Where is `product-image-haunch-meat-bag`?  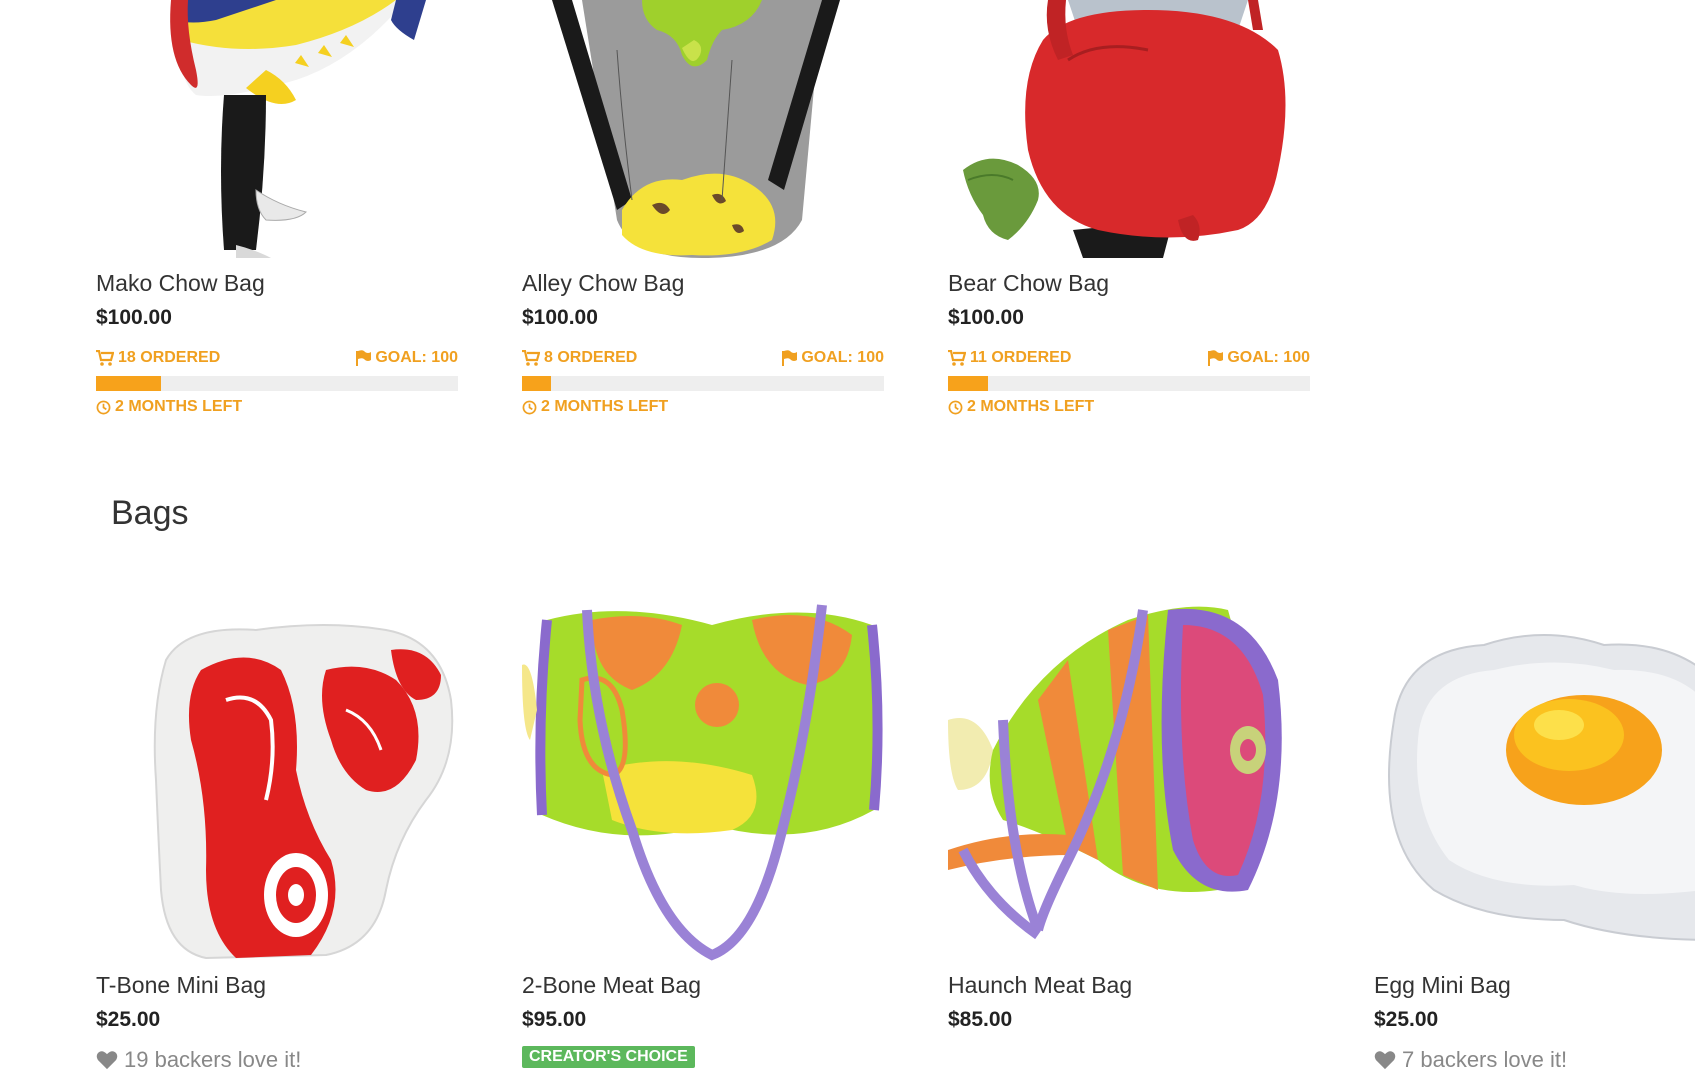
product-image-haunch-meat-bag is located at coordinates (1129, 781).